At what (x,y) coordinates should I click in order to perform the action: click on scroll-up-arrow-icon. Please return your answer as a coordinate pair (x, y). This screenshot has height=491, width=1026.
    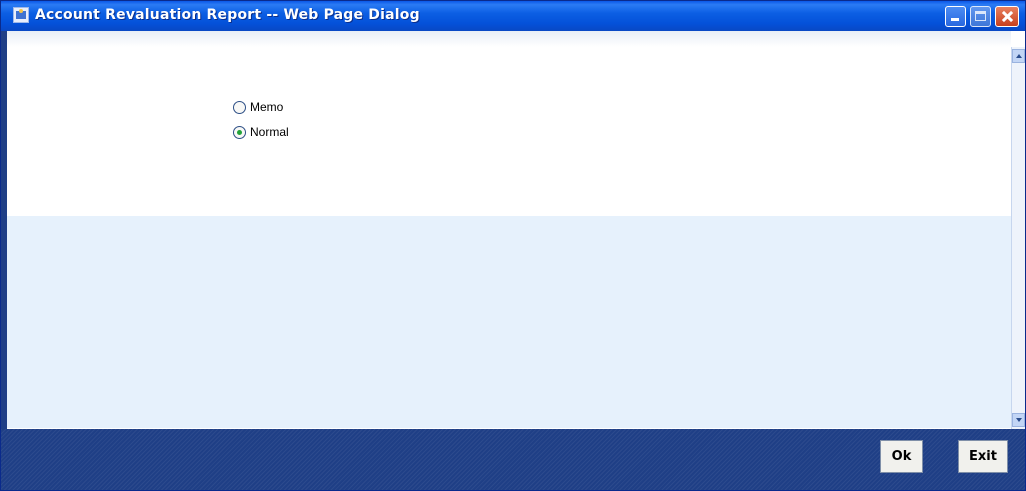
    Looking at the image, I should click on (1018, 56).